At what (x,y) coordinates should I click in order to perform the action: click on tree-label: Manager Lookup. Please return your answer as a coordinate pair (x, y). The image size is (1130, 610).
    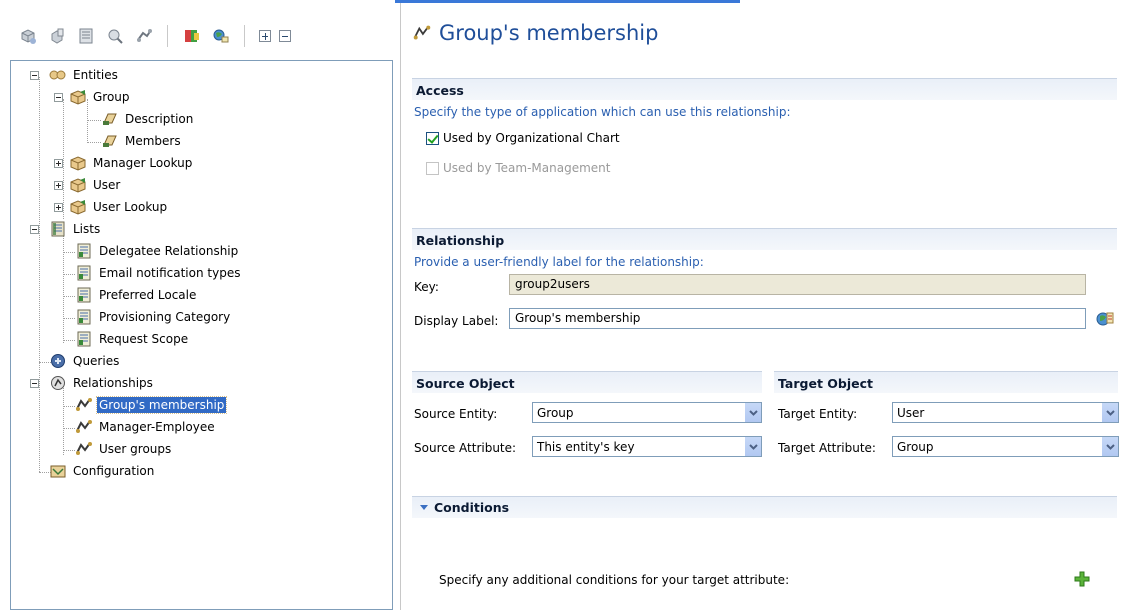
    Looking at the image, I should click on (143, 163).